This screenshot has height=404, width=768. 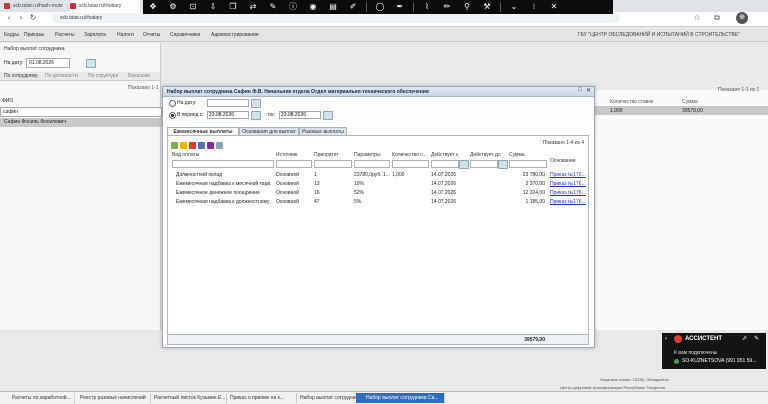 What do you see at coordinates (485, 155) in the screenshot?
I see `column-header: Действует до` at bounding box center [485, 155].